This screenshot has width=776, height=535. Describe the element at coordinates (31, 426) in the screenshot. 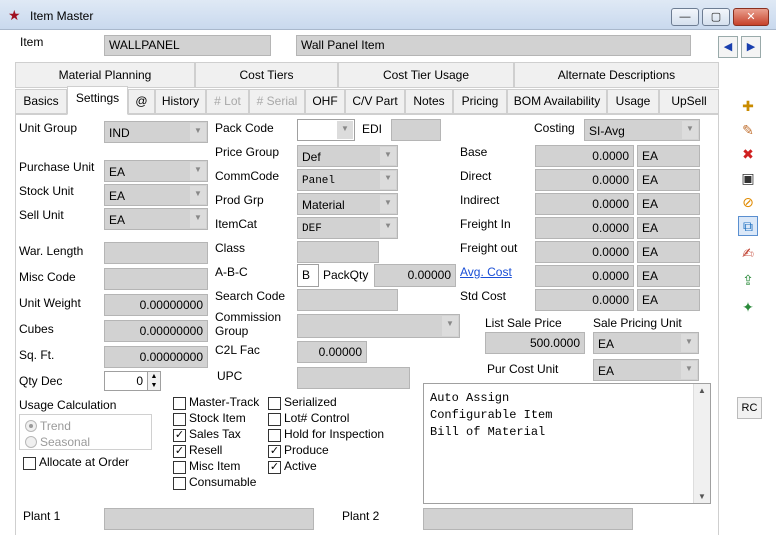

I see `trend-radio` at that location.